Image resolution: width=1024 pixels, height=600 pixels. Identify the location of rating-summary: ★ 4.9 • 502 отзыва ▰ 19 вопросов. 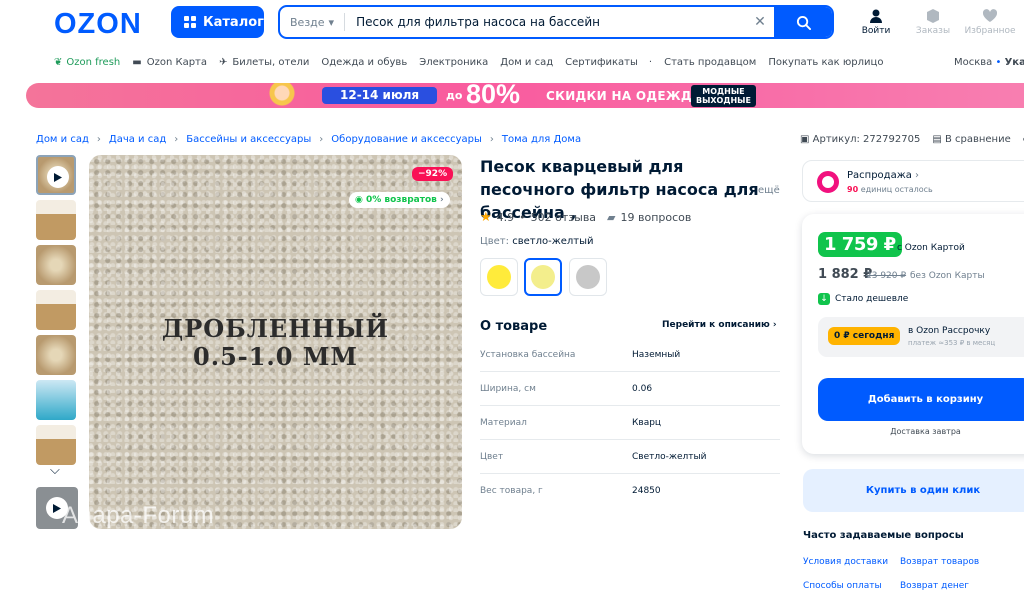
(585, 217).